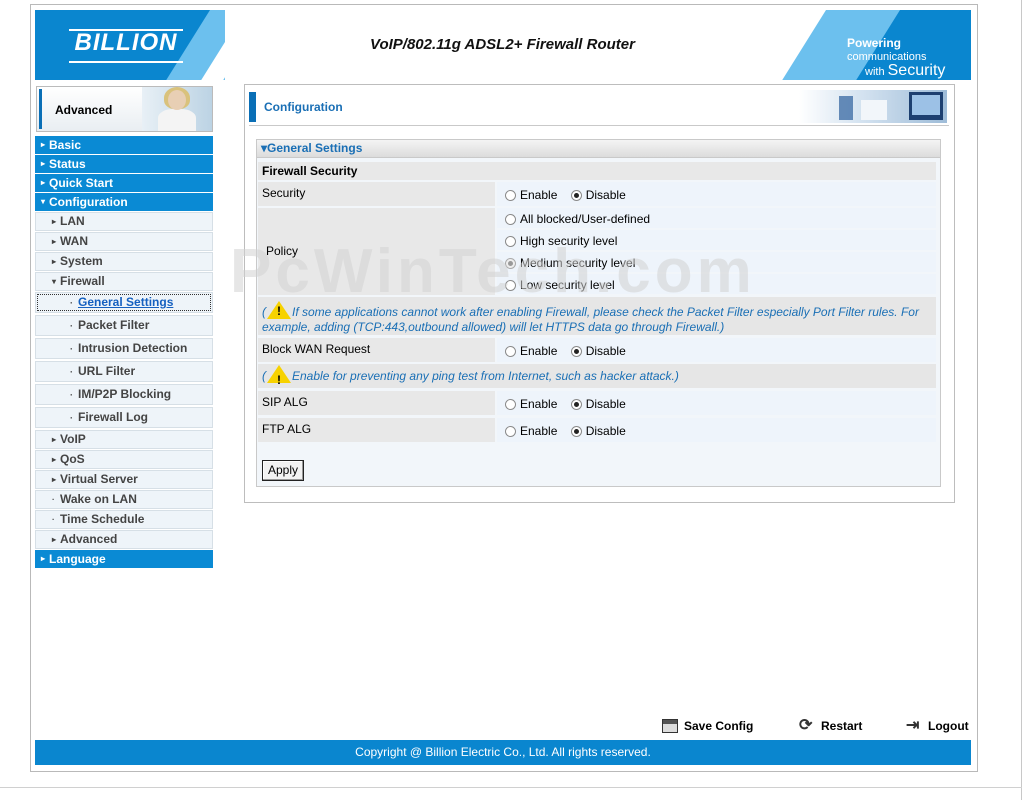  Describe the element at coordinates (124, 145) in the screenshot. I see `sidebar-item-basic: ▸ Basic` at that location.